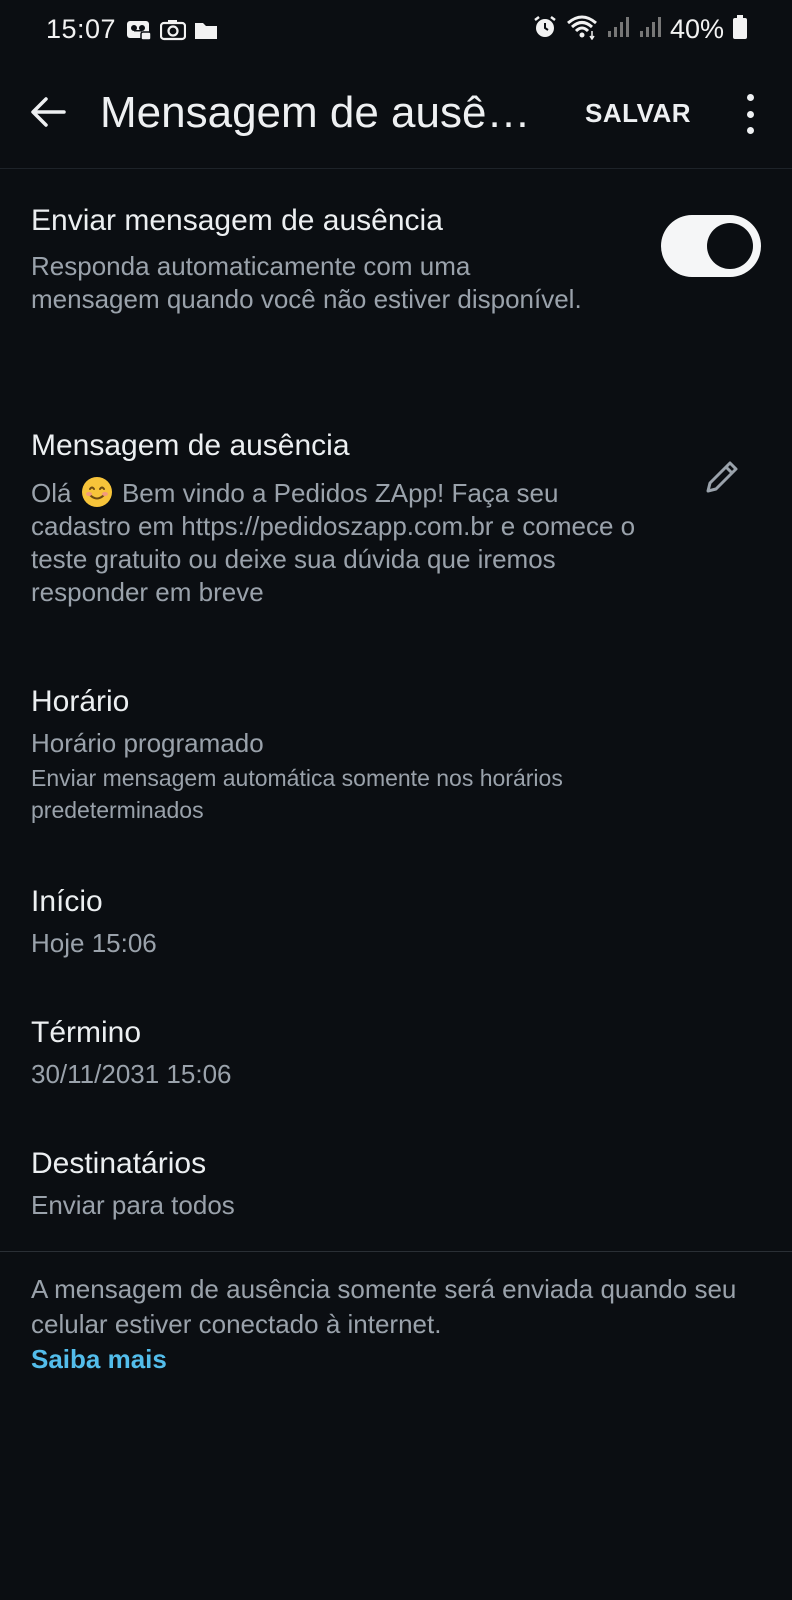 Image resolution: width=792 pixels, height=1600 pixels. What do you see at coordinates (67, 901) in the screenshot?
I see `start-title: Início` at bounding box center [67, 901].